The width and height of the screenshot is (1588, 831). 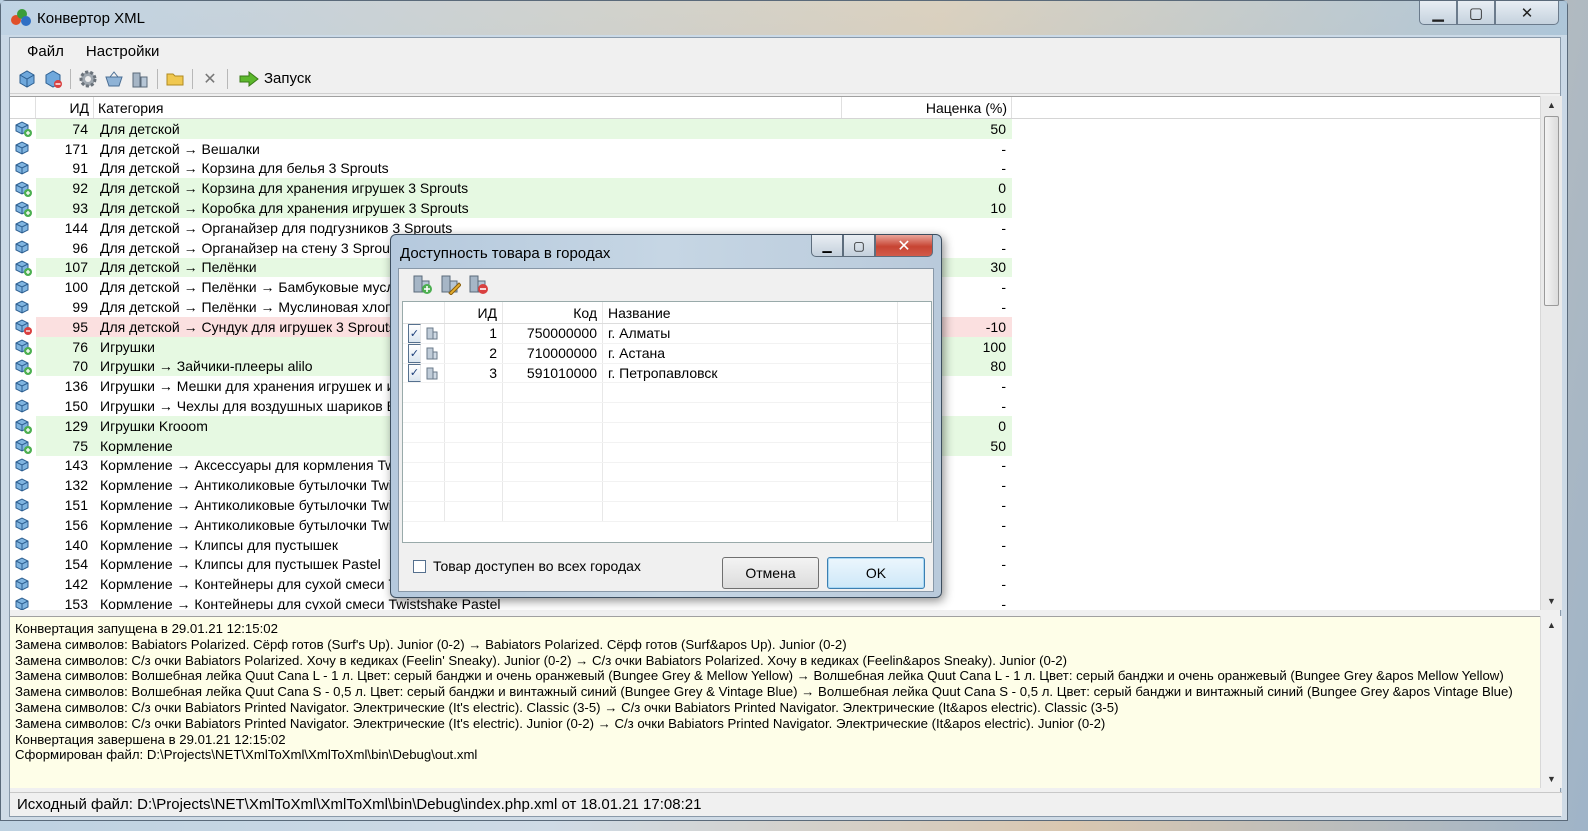 I want to click on table-row: 171 Для детской → Вешалки -, so click(x=775, y=148).